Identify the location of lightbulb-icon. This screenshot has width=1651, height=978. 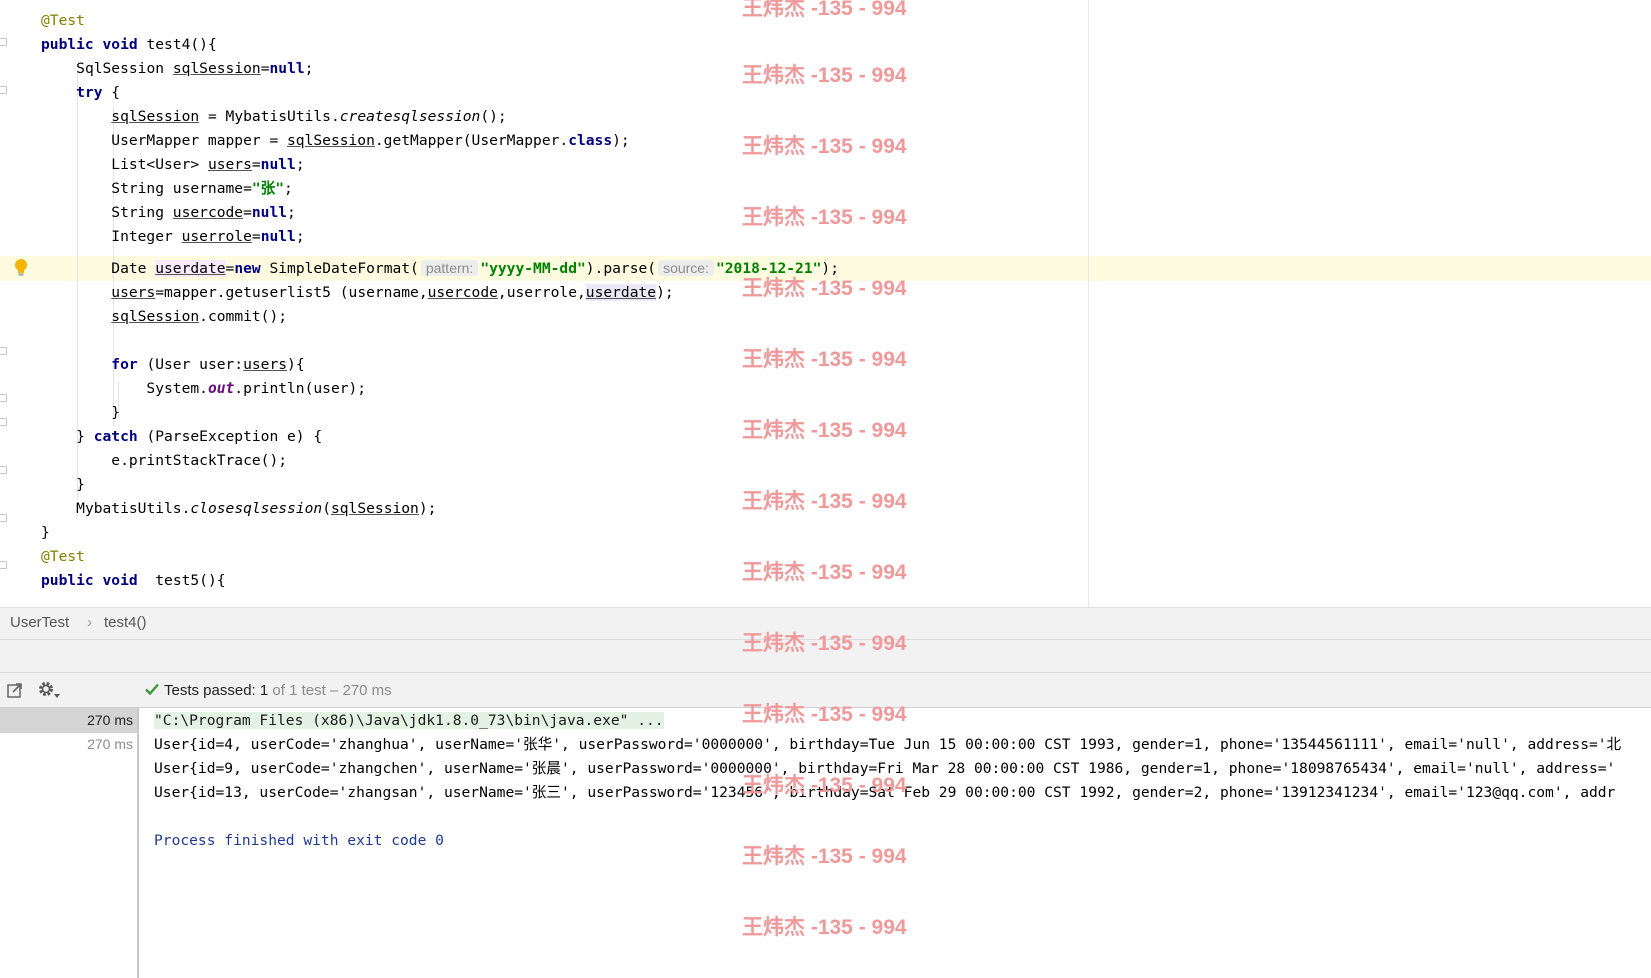
(21, 270).